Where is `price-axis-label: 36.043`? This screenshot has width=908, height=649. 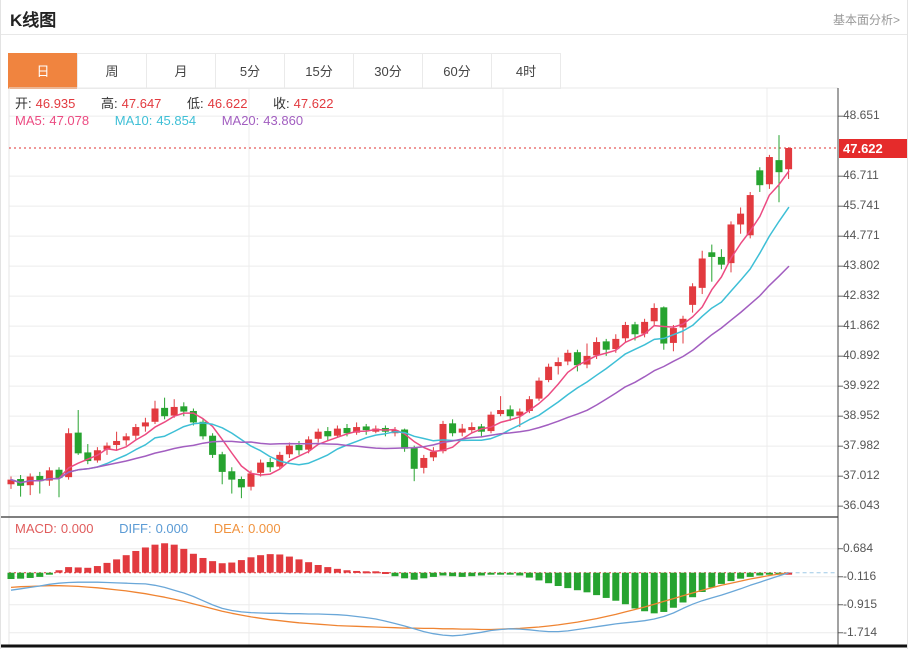
price-axis-label: 36.043 is located at coordinates (861, 505).